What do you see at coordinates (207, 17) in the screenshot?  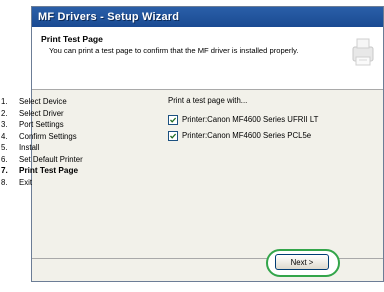 I see `window-title: MF Drivers - Setup Wizard` at bounding box center [207, 17].